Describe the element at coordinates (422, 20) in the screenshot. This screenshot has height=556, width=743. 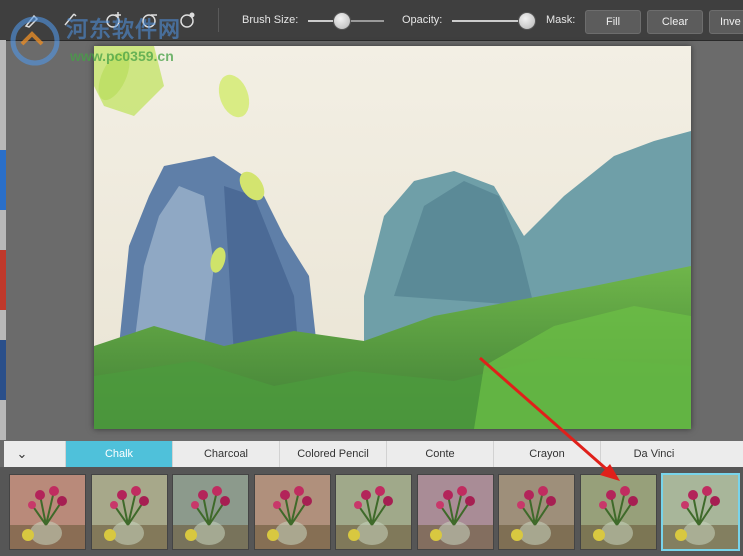
I see `opacity-label: Opacity:` at that location.